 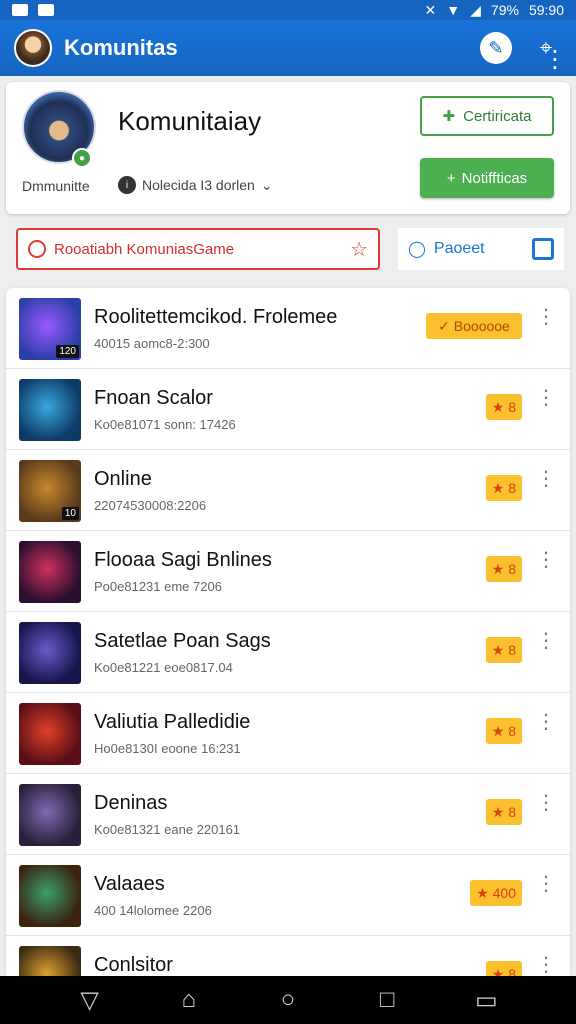 What do you see at coordinates (189, 999) in the screenshot?
I see `home-button: ⌂` at bounding box center [189, 999].